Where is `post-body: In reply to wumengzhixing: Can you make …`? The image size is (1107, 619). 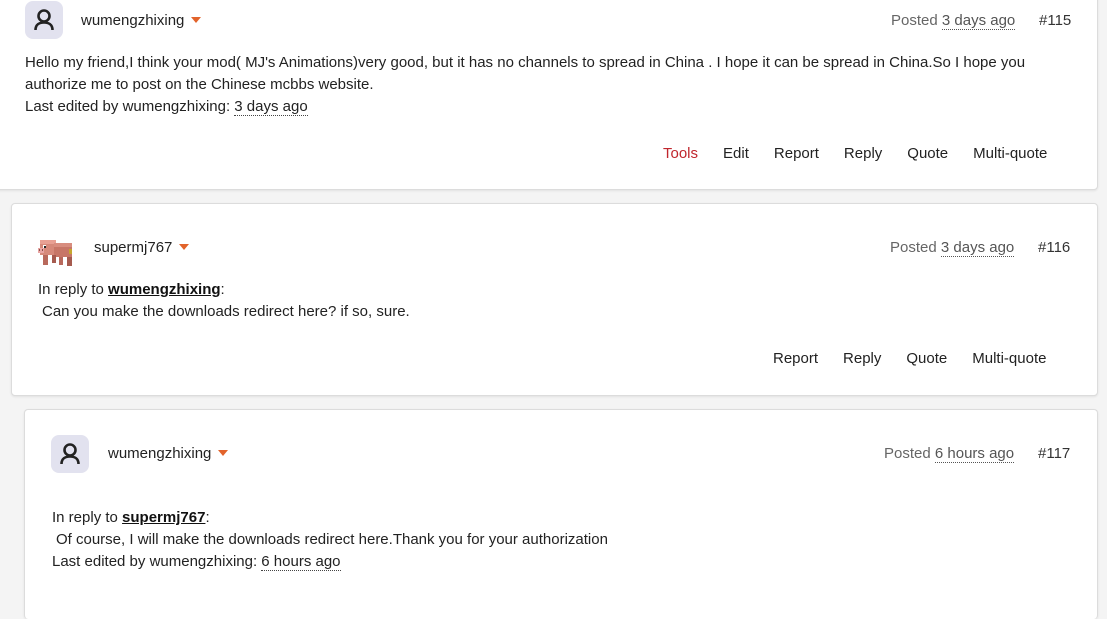 post-body: In reply to wumengzhixing: Can you make … is located at coordinates (224, 301).